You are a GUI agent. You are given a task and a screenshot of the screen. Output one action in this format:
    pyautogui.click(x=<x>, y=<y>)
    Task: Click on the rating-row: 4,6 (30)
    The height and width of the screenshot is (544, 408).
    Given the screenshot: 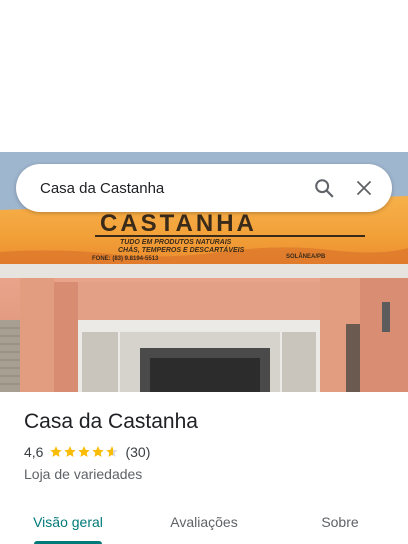 What is the action you would take?
    pyautogui.click(x=87, y=452)
    